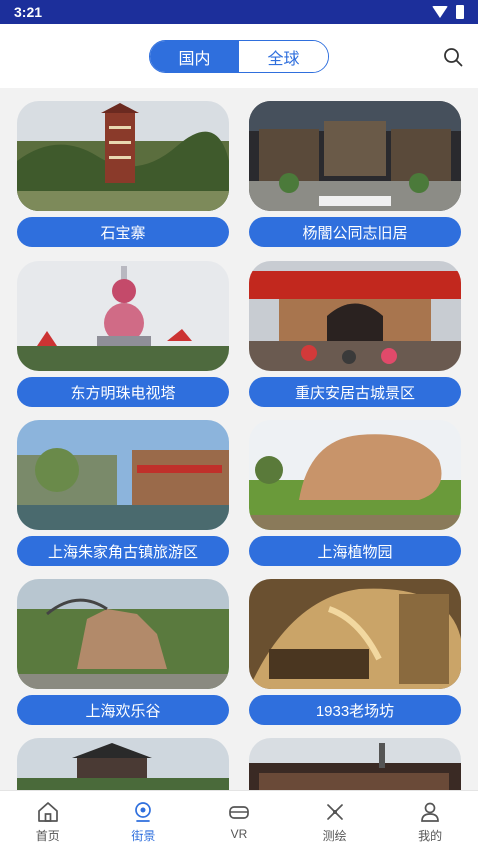 The image size is (478, 851). I want to click on place-name: 上海欢乐谷, so click(123, 710).